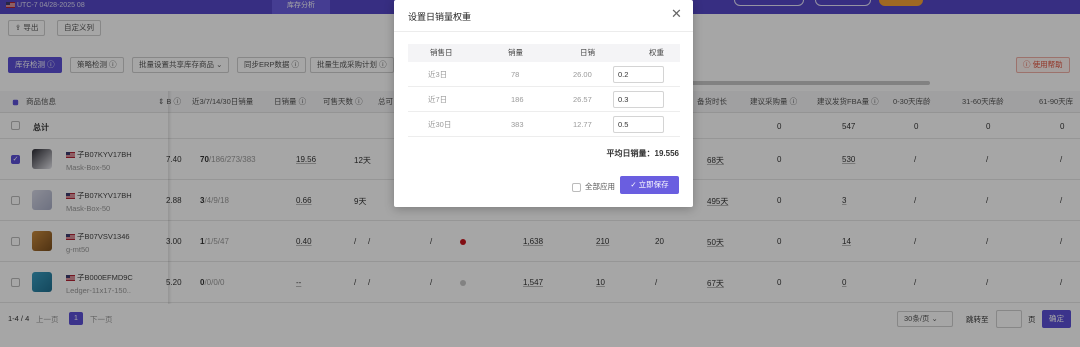 The image size is (1080, 347). I want to click on weight-row: 近30日 383 12.77, so click(544, 124).